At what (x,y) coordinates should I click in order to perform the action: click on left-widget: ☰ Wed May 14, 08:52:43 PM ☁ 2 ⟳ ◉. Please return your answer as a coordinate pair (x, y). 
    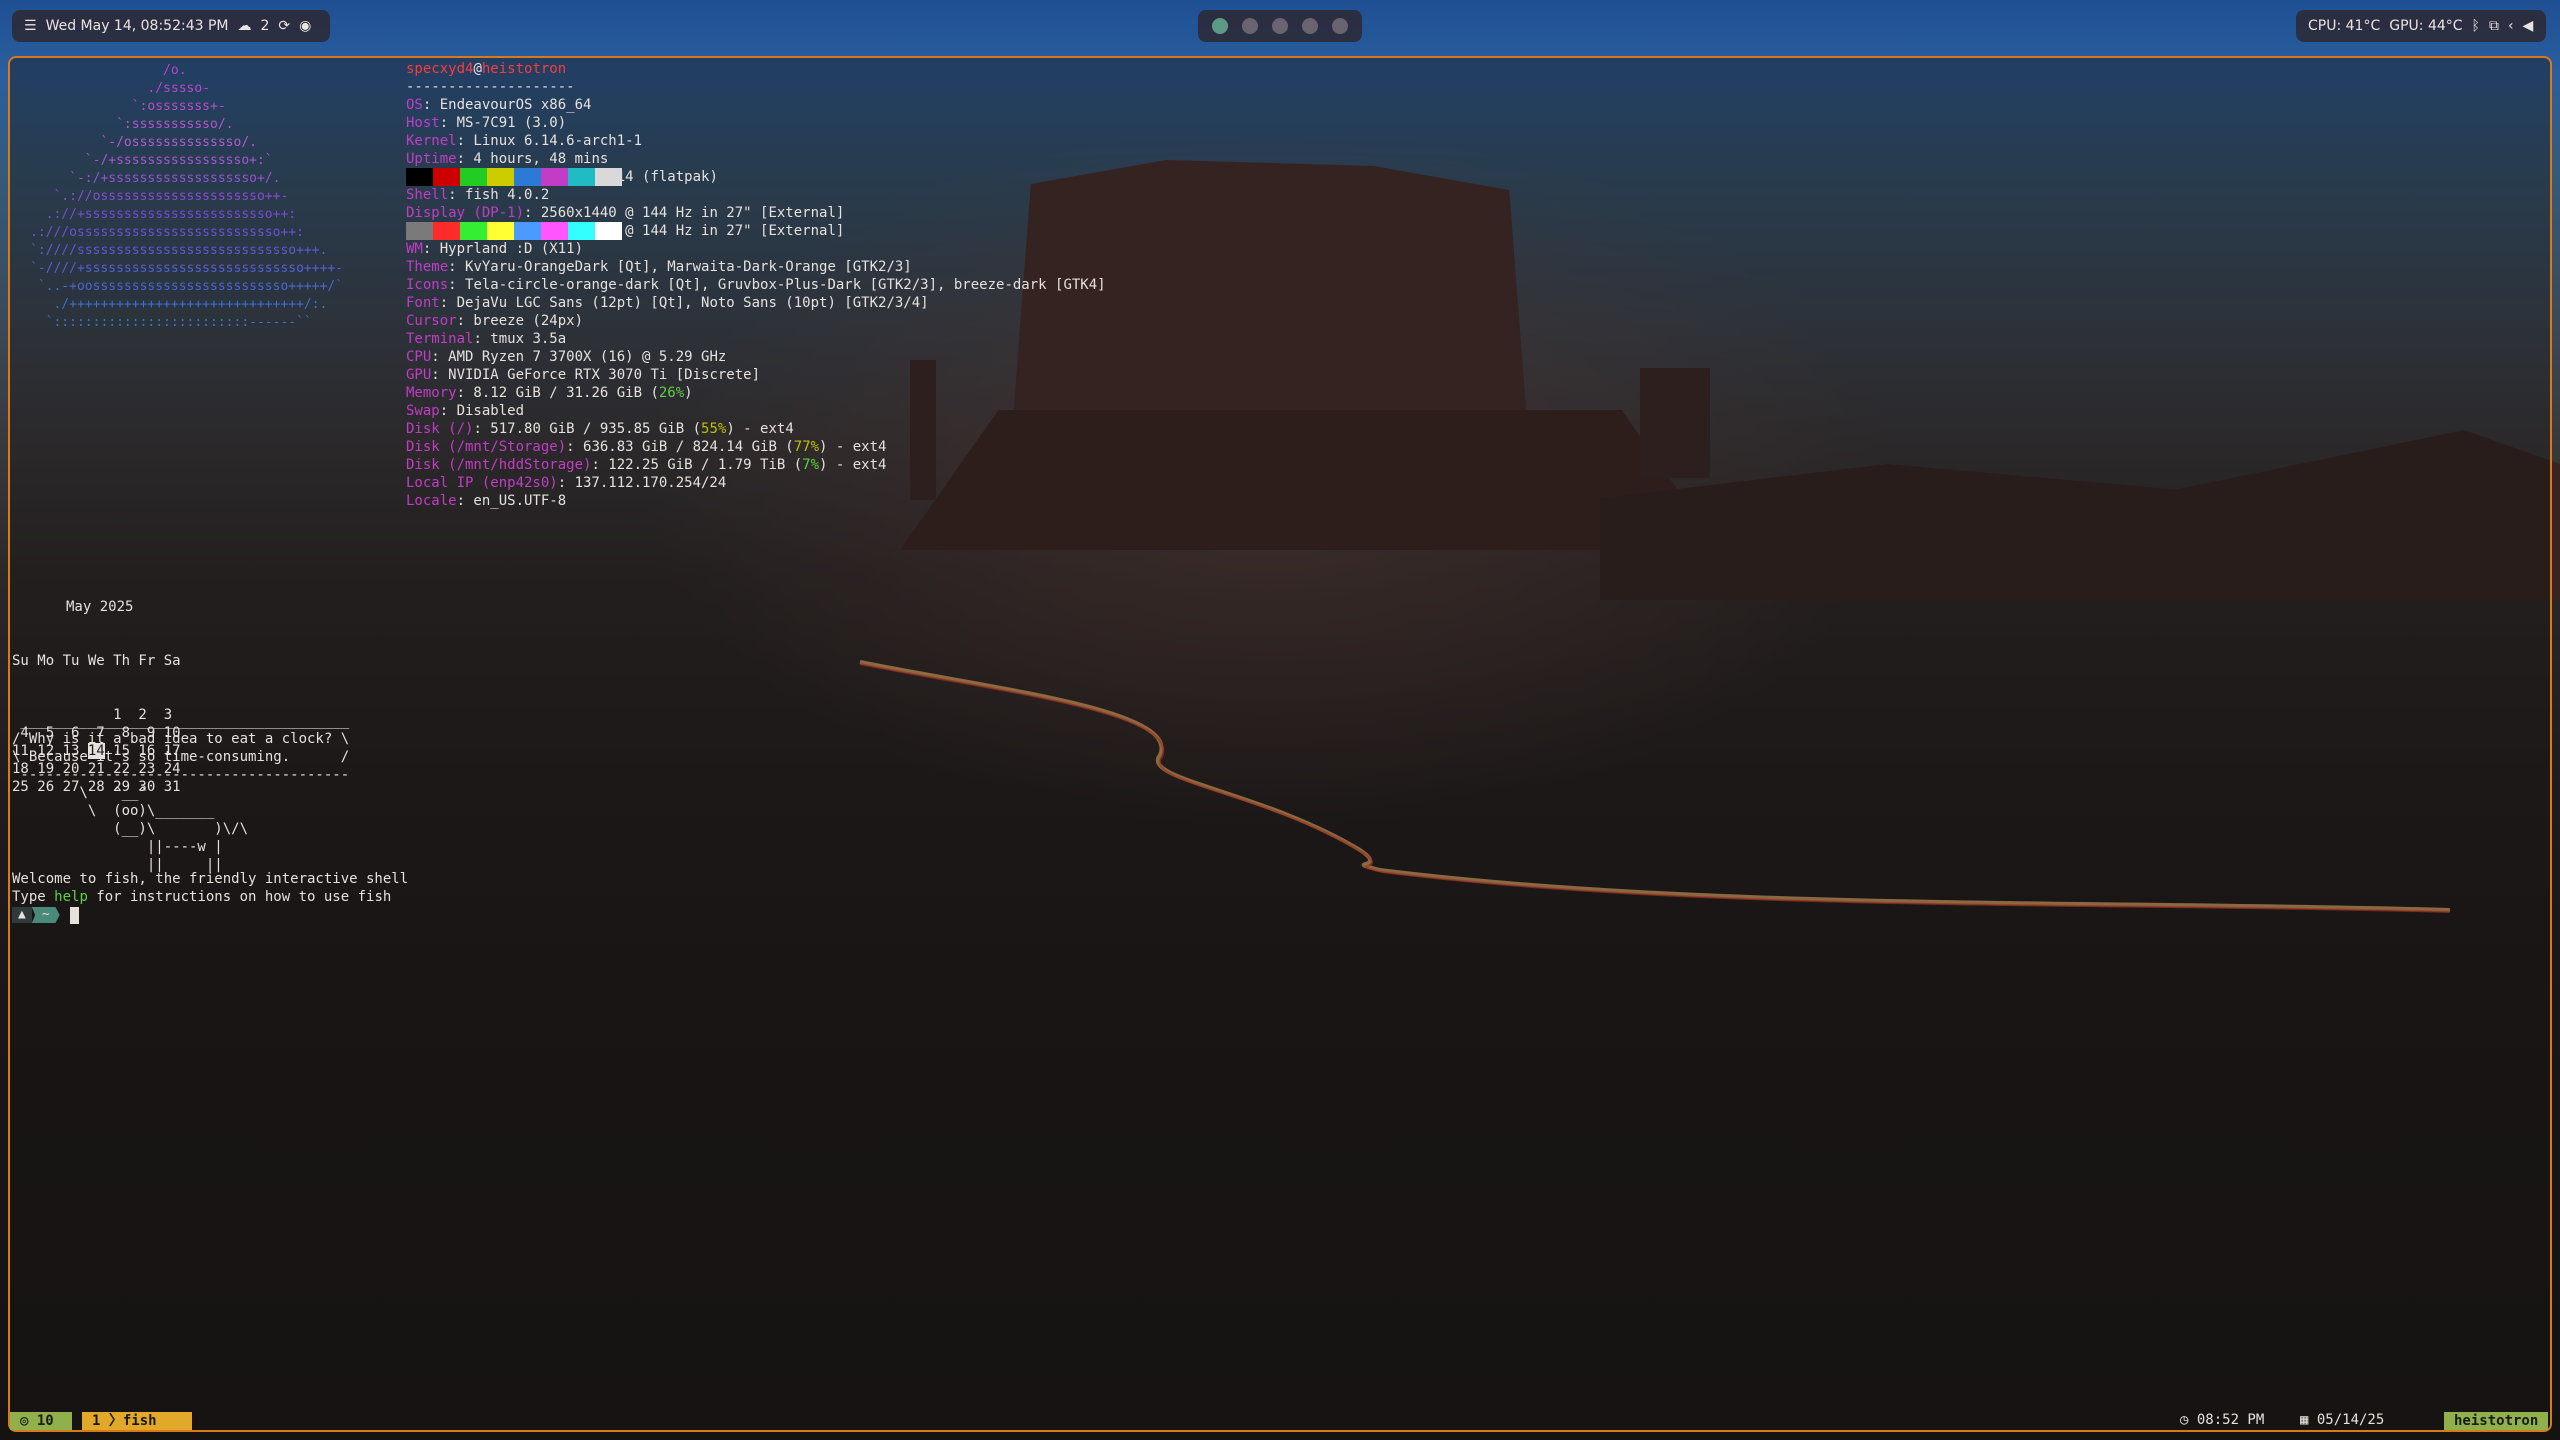
    Looking at the image, I should click on (171, 26).